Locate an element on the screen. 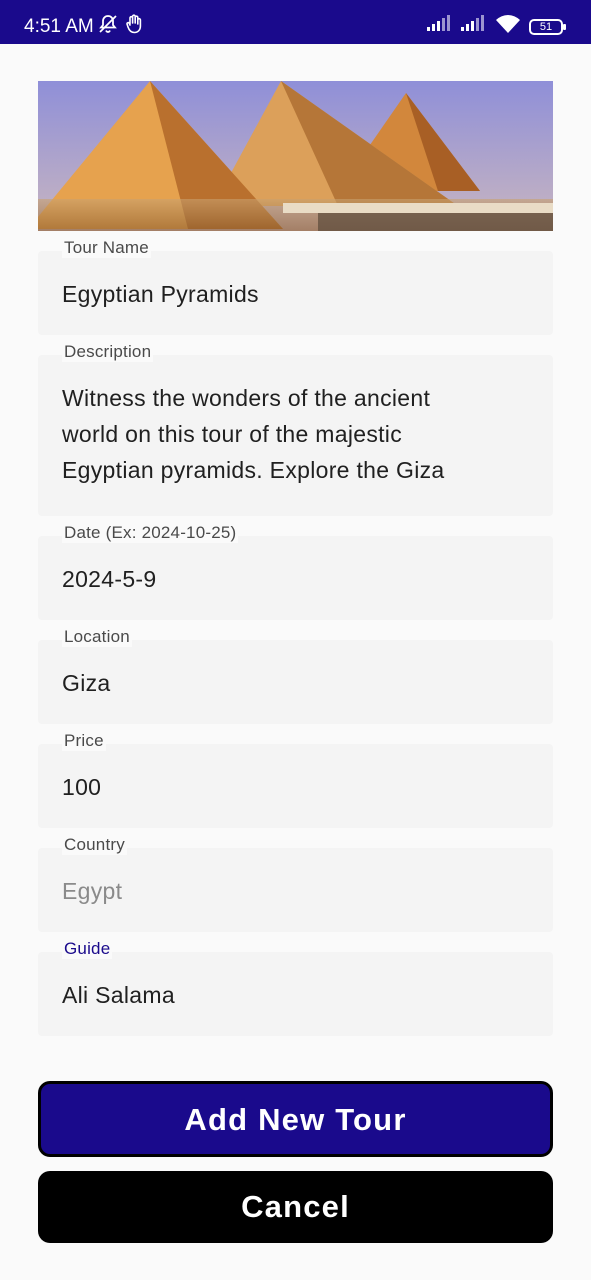  notifications-off-icon is located at coordinates (108, 26).